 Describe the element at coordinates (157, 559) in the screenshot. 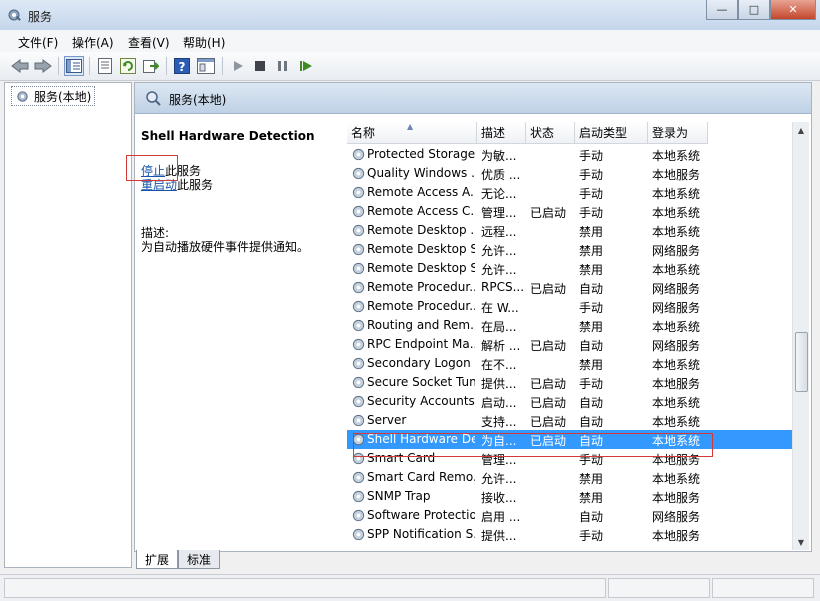

I see `tab-extended: 扩展` at that location.